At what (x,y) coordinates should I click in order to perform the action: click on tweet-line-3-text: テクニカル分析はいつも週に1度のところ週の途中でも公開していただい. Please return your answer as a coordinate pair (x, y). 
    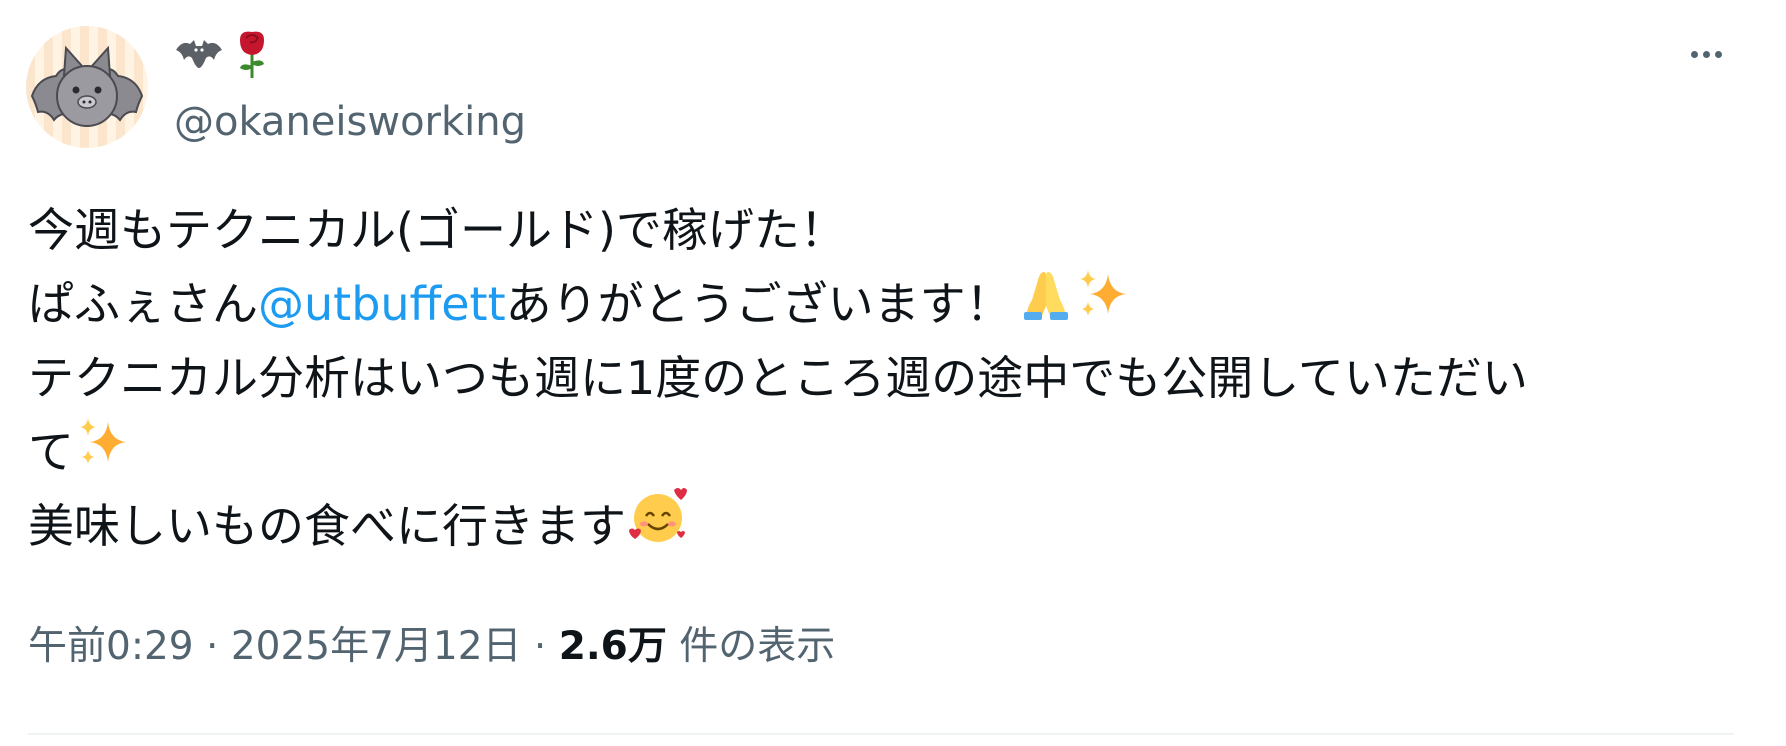
    Looking at the image, I should click on (778, 378).